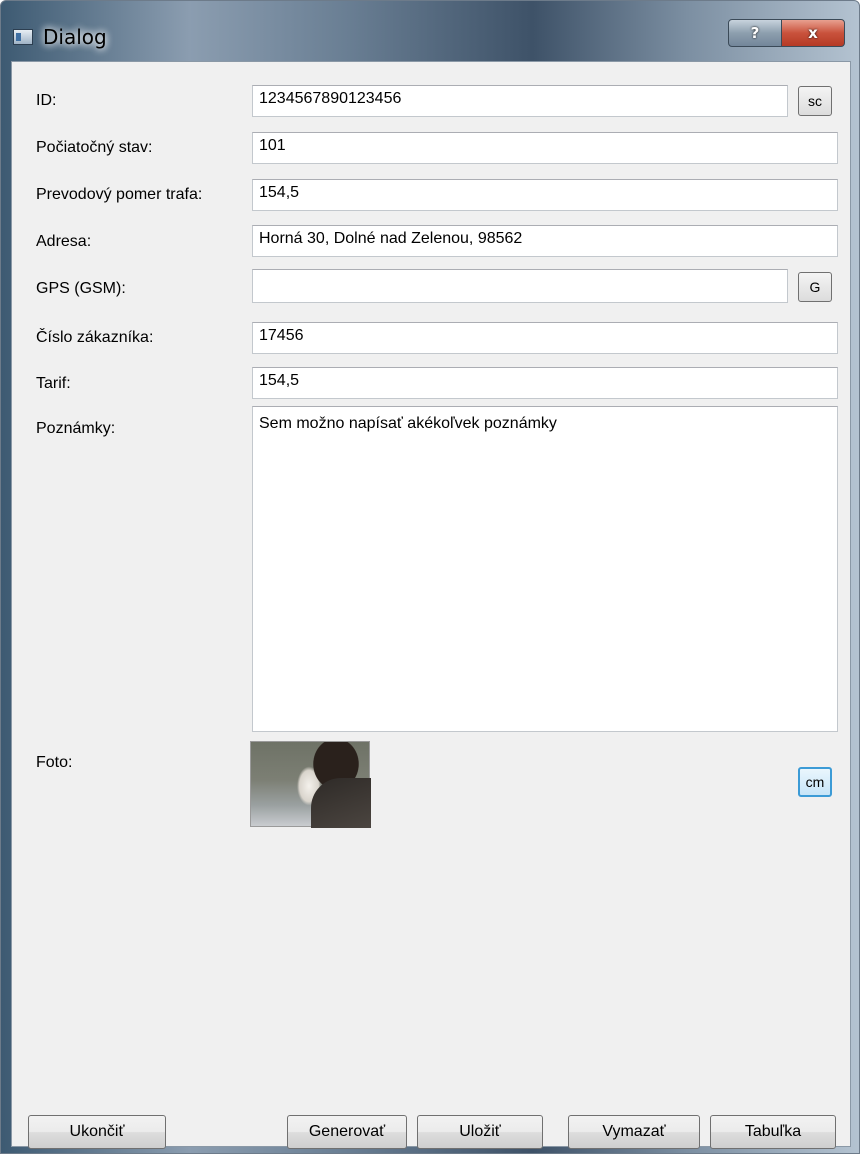 The width and height of the screenshot is (862, 1156). What do you see at coordinates (97, 1132) in the screenshot?
I see `quit-button: Ukončiť` at bounding box center [97, 1132].